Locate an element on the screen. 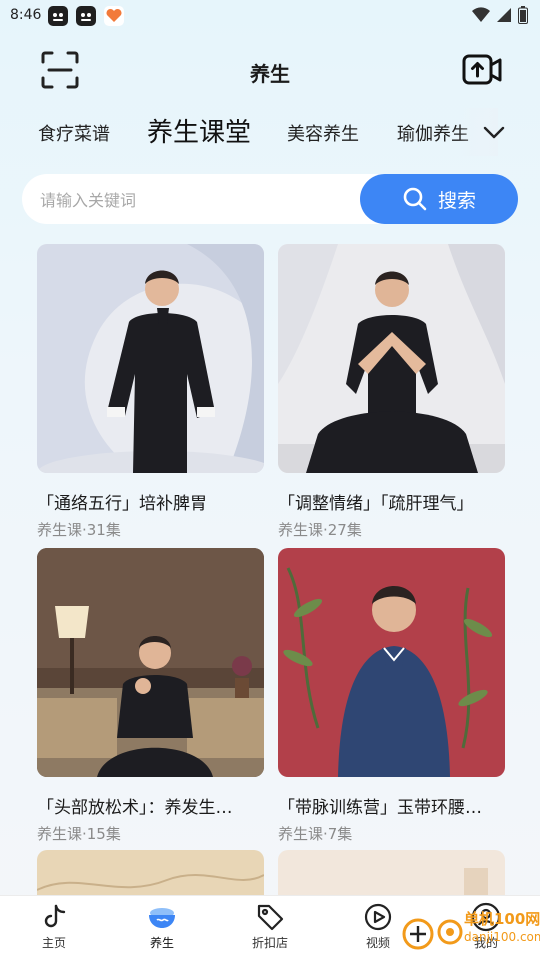  battery-icon is located at coordinates (523, 15).